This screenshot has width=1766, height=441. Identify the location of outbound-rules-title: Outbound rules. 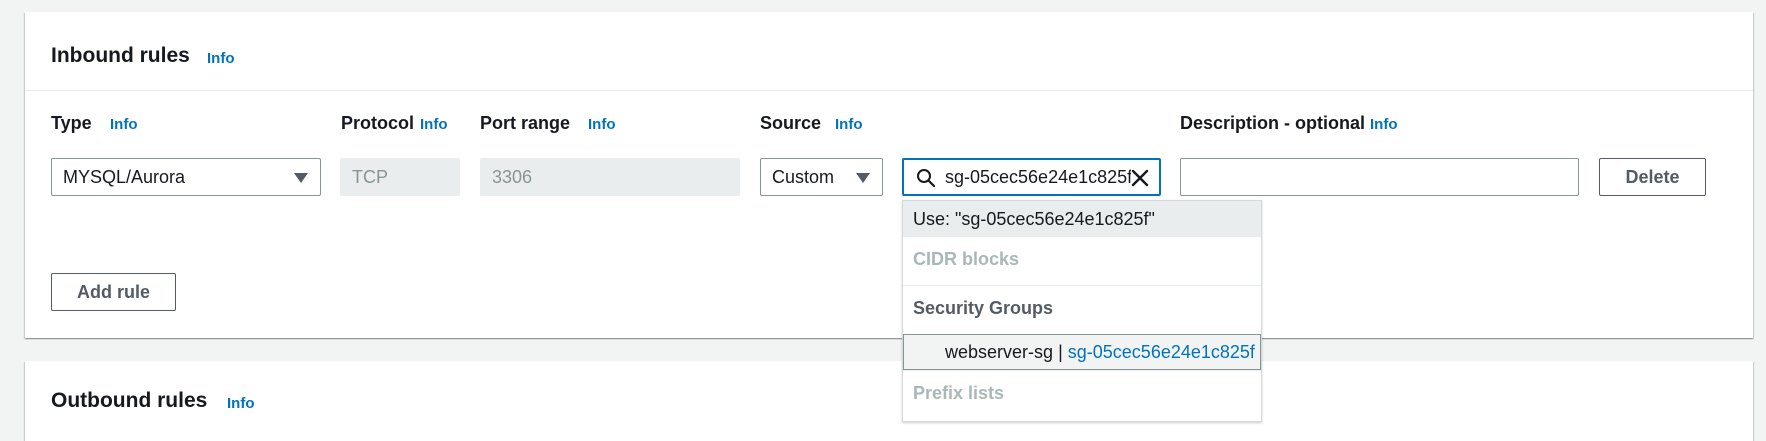
(129, 400).